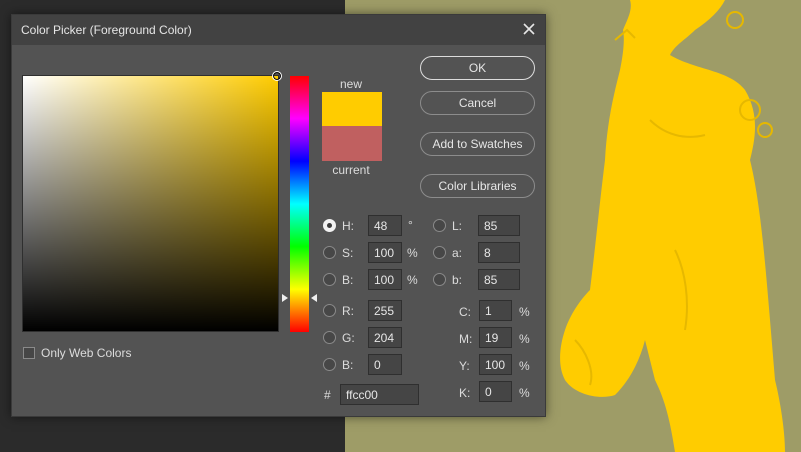 The height and width of the screenshot is (452, 801). What do you see at coordinates (465, 312) in the screenshot?
I see `cyan-label: C:` at bounding box center [465, 312].